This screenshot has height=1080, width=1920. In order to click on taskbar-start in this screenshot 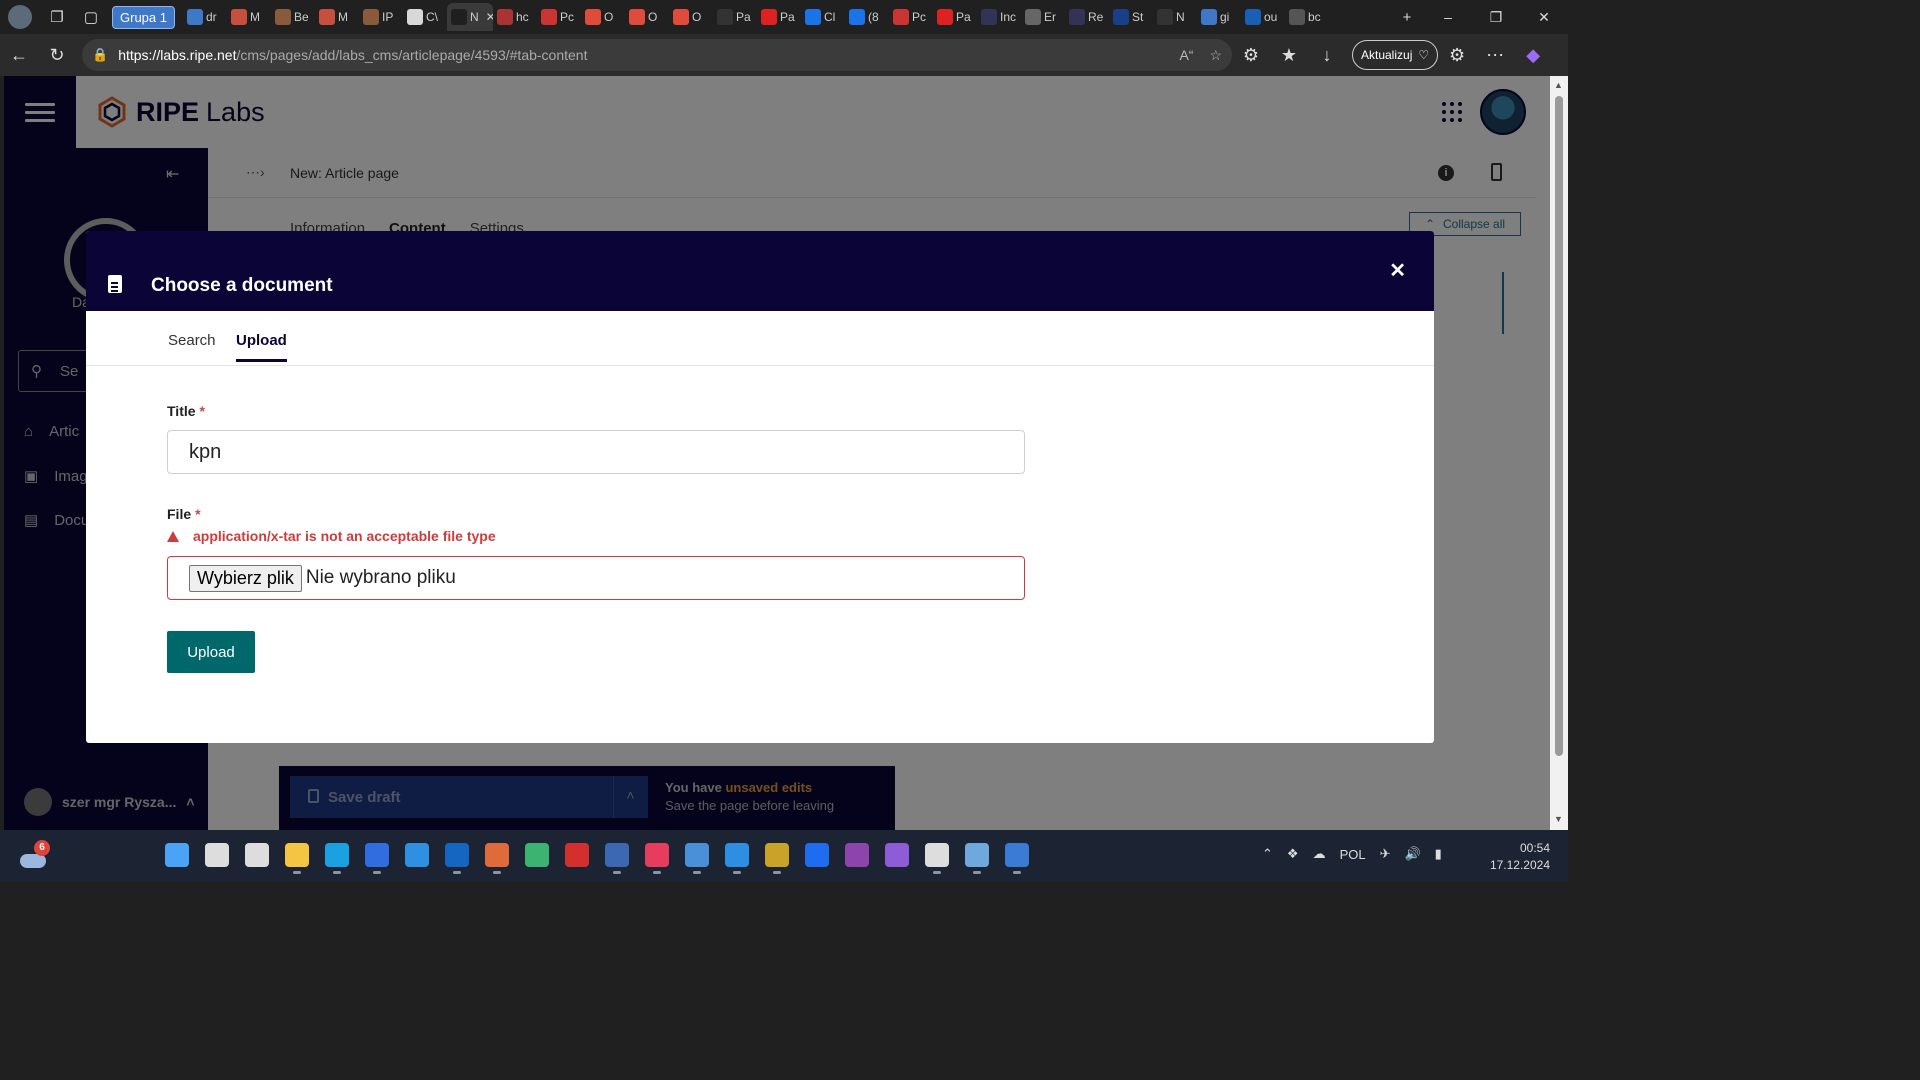, I will do `click(177, 855)`.